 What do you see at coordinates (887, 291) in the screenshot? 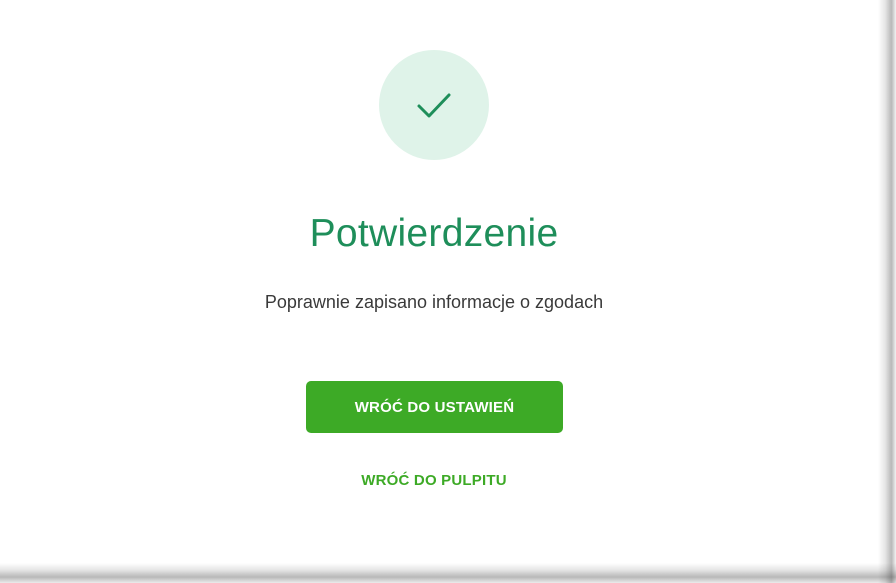
I see `card-shadow-right` at bounding box center [887, 291].